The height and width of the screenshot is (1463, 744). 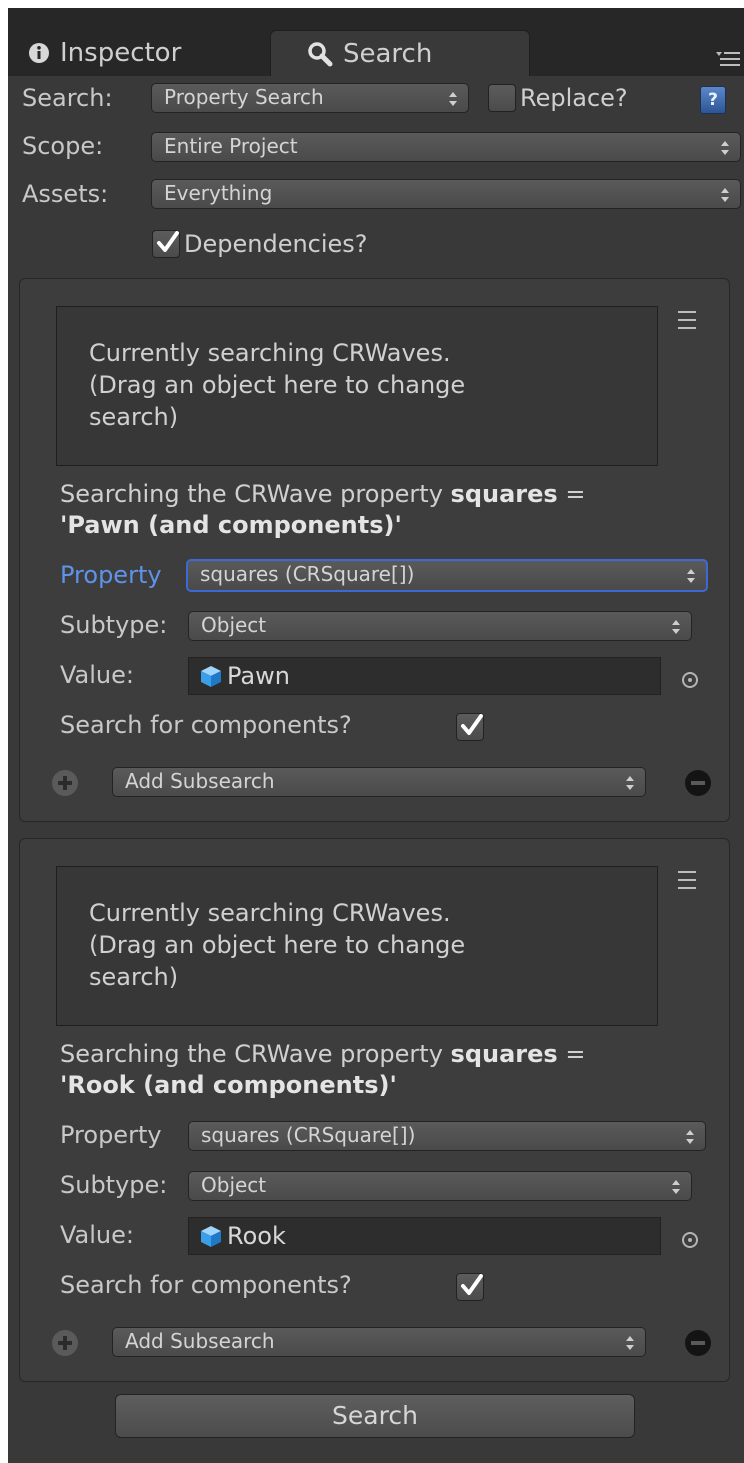 I want to click on tab-inspector: Inspector, so click(x=148, y=53).